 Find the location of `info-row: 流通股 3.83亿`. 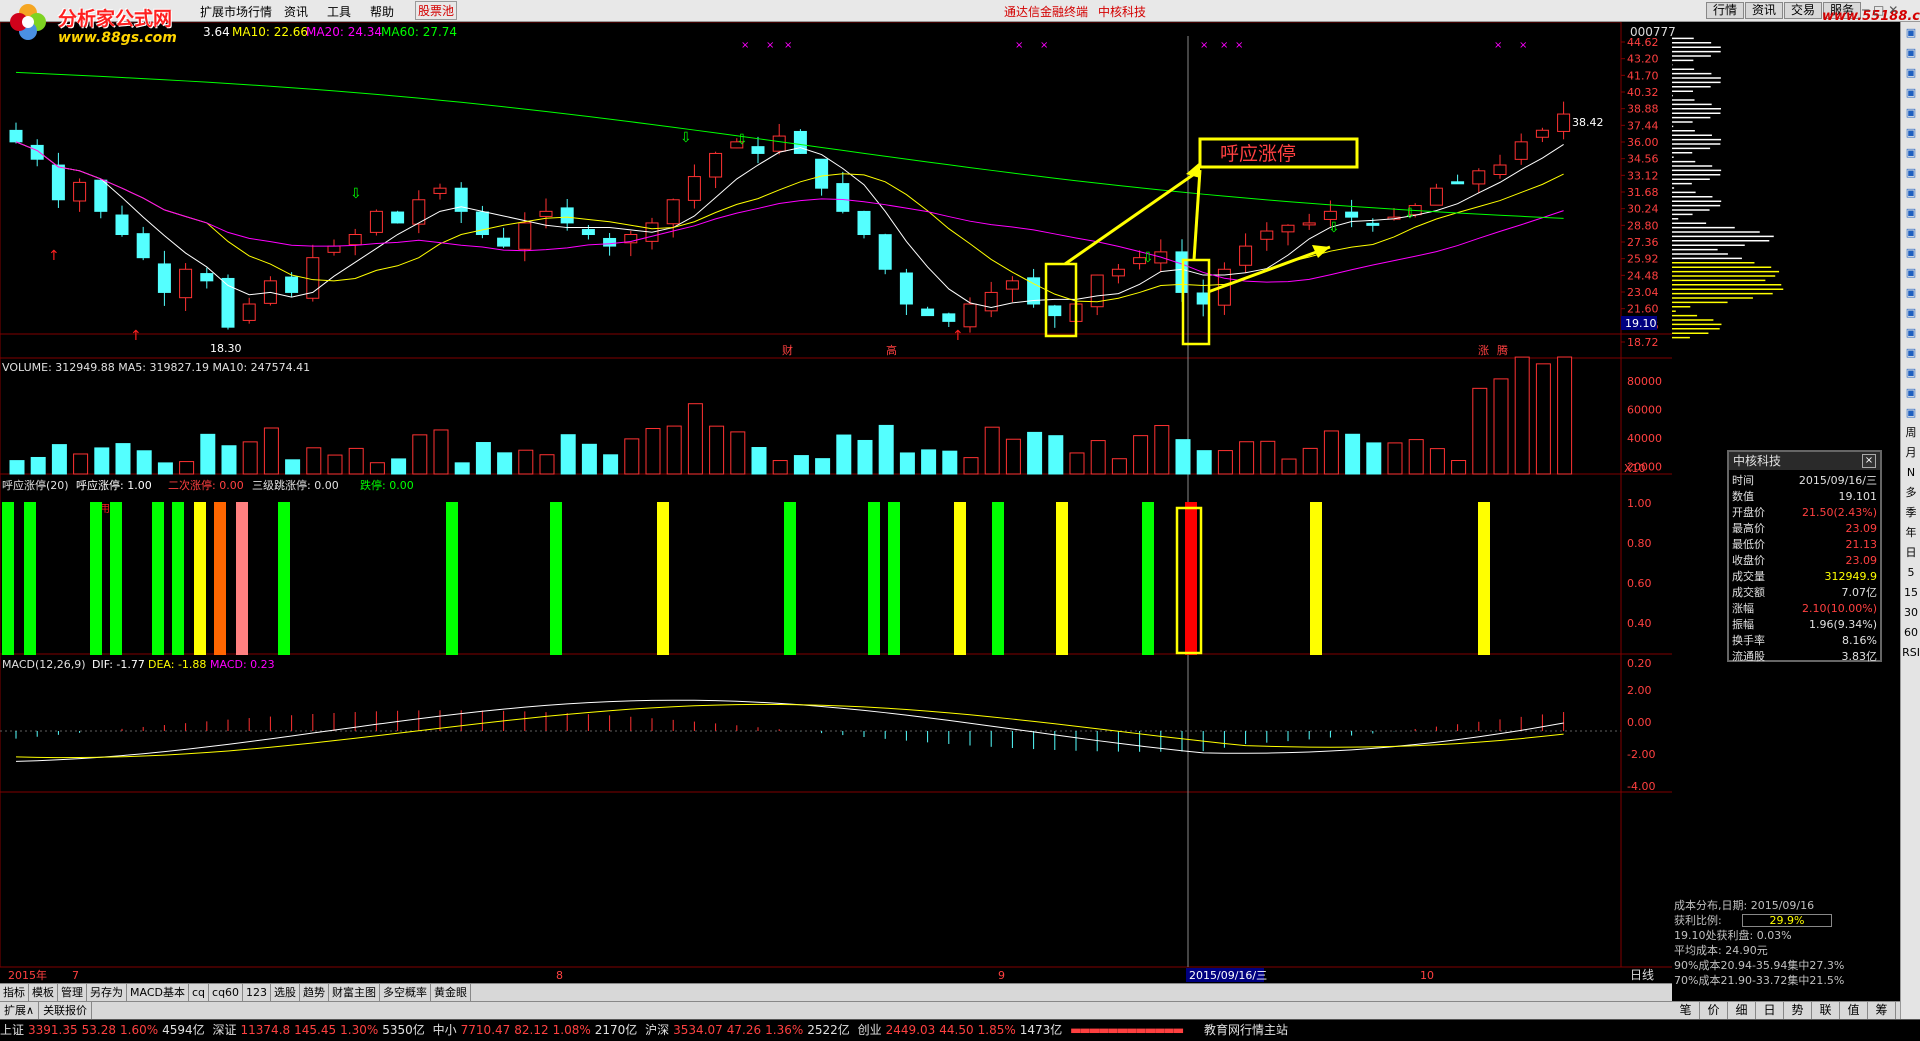

info-row: 流通股 3.83亿 is located at coordinates (1804, 656).